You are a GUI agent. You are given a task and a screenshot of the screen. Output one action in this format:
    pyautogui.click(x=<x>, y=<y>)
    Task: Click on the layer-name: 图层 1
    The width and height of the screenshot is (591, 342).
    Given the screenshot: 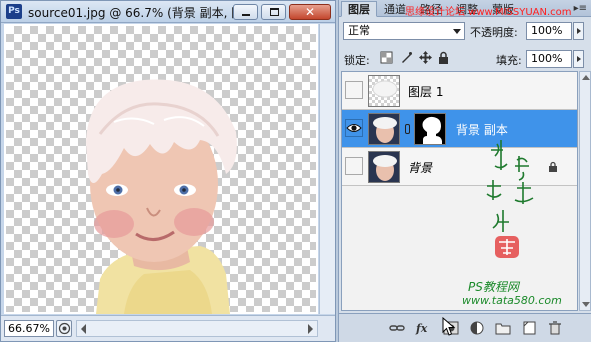 What is the action you would take?
    pyautogui.click(x=425, y=91)
    